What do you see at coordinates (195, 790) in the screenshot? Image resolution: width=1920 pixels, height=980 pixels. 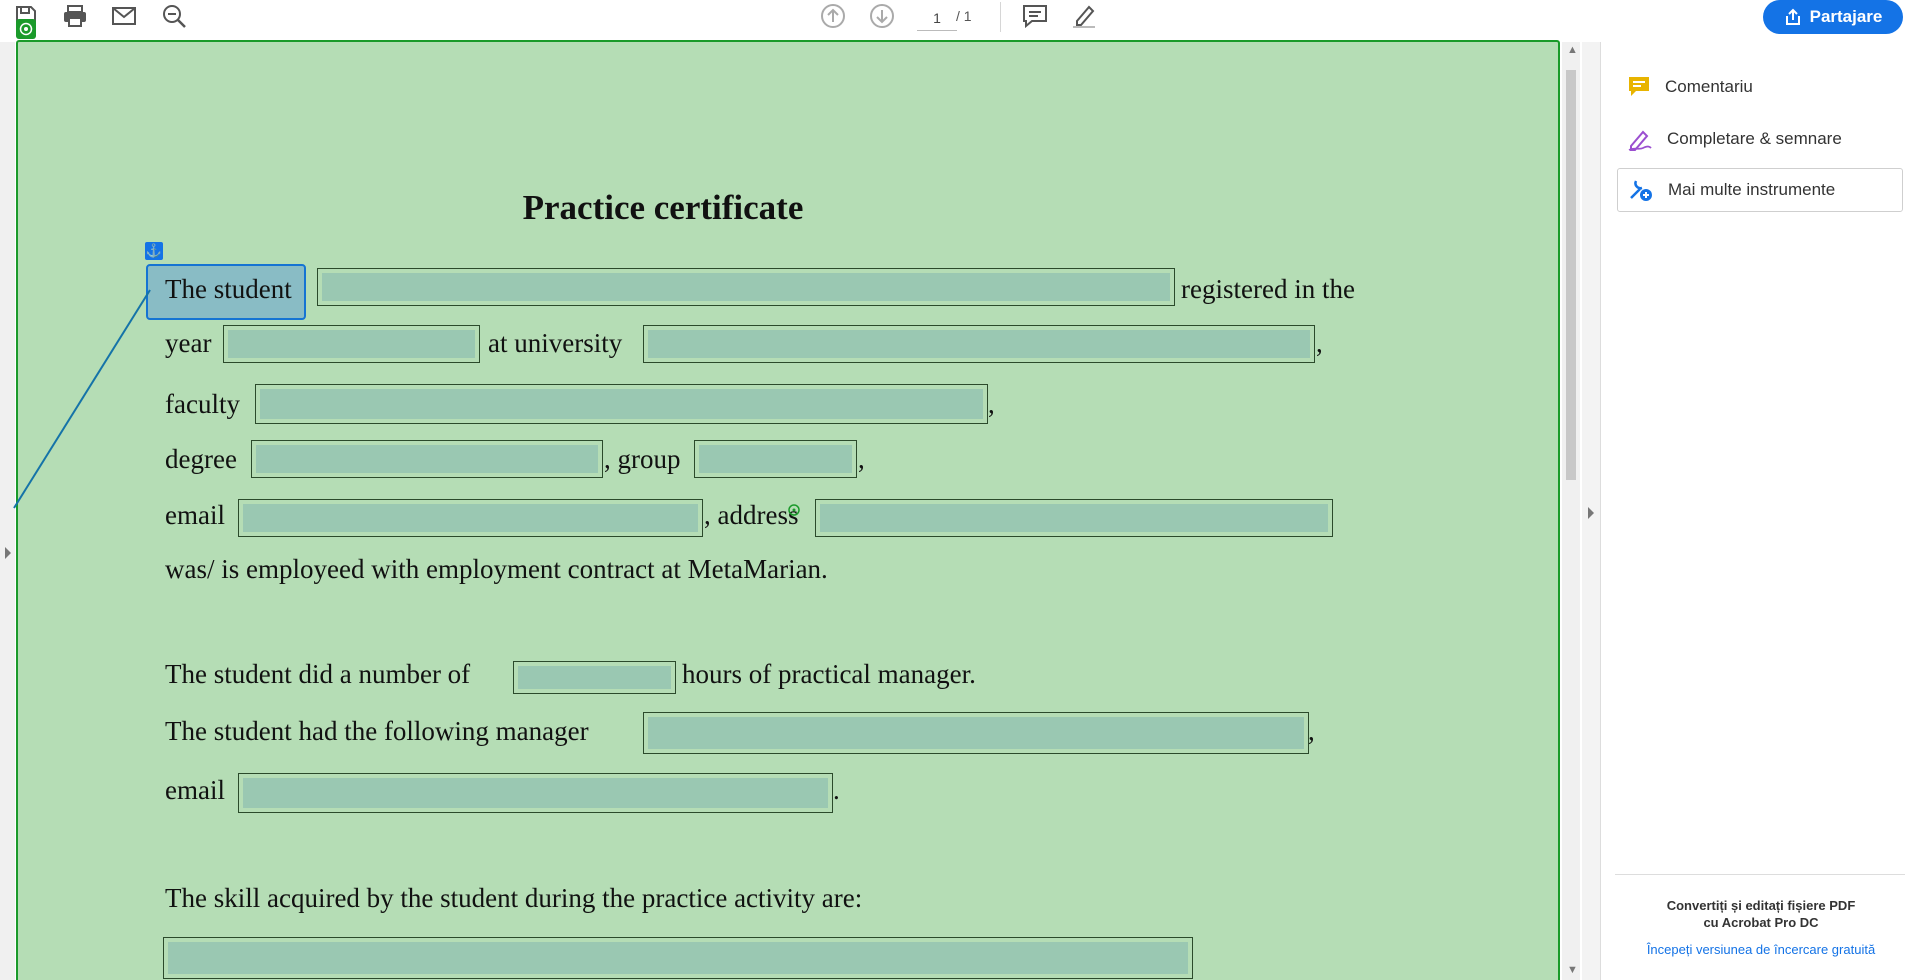 I see `line-email-2: email` at bounding box center [195, 790].